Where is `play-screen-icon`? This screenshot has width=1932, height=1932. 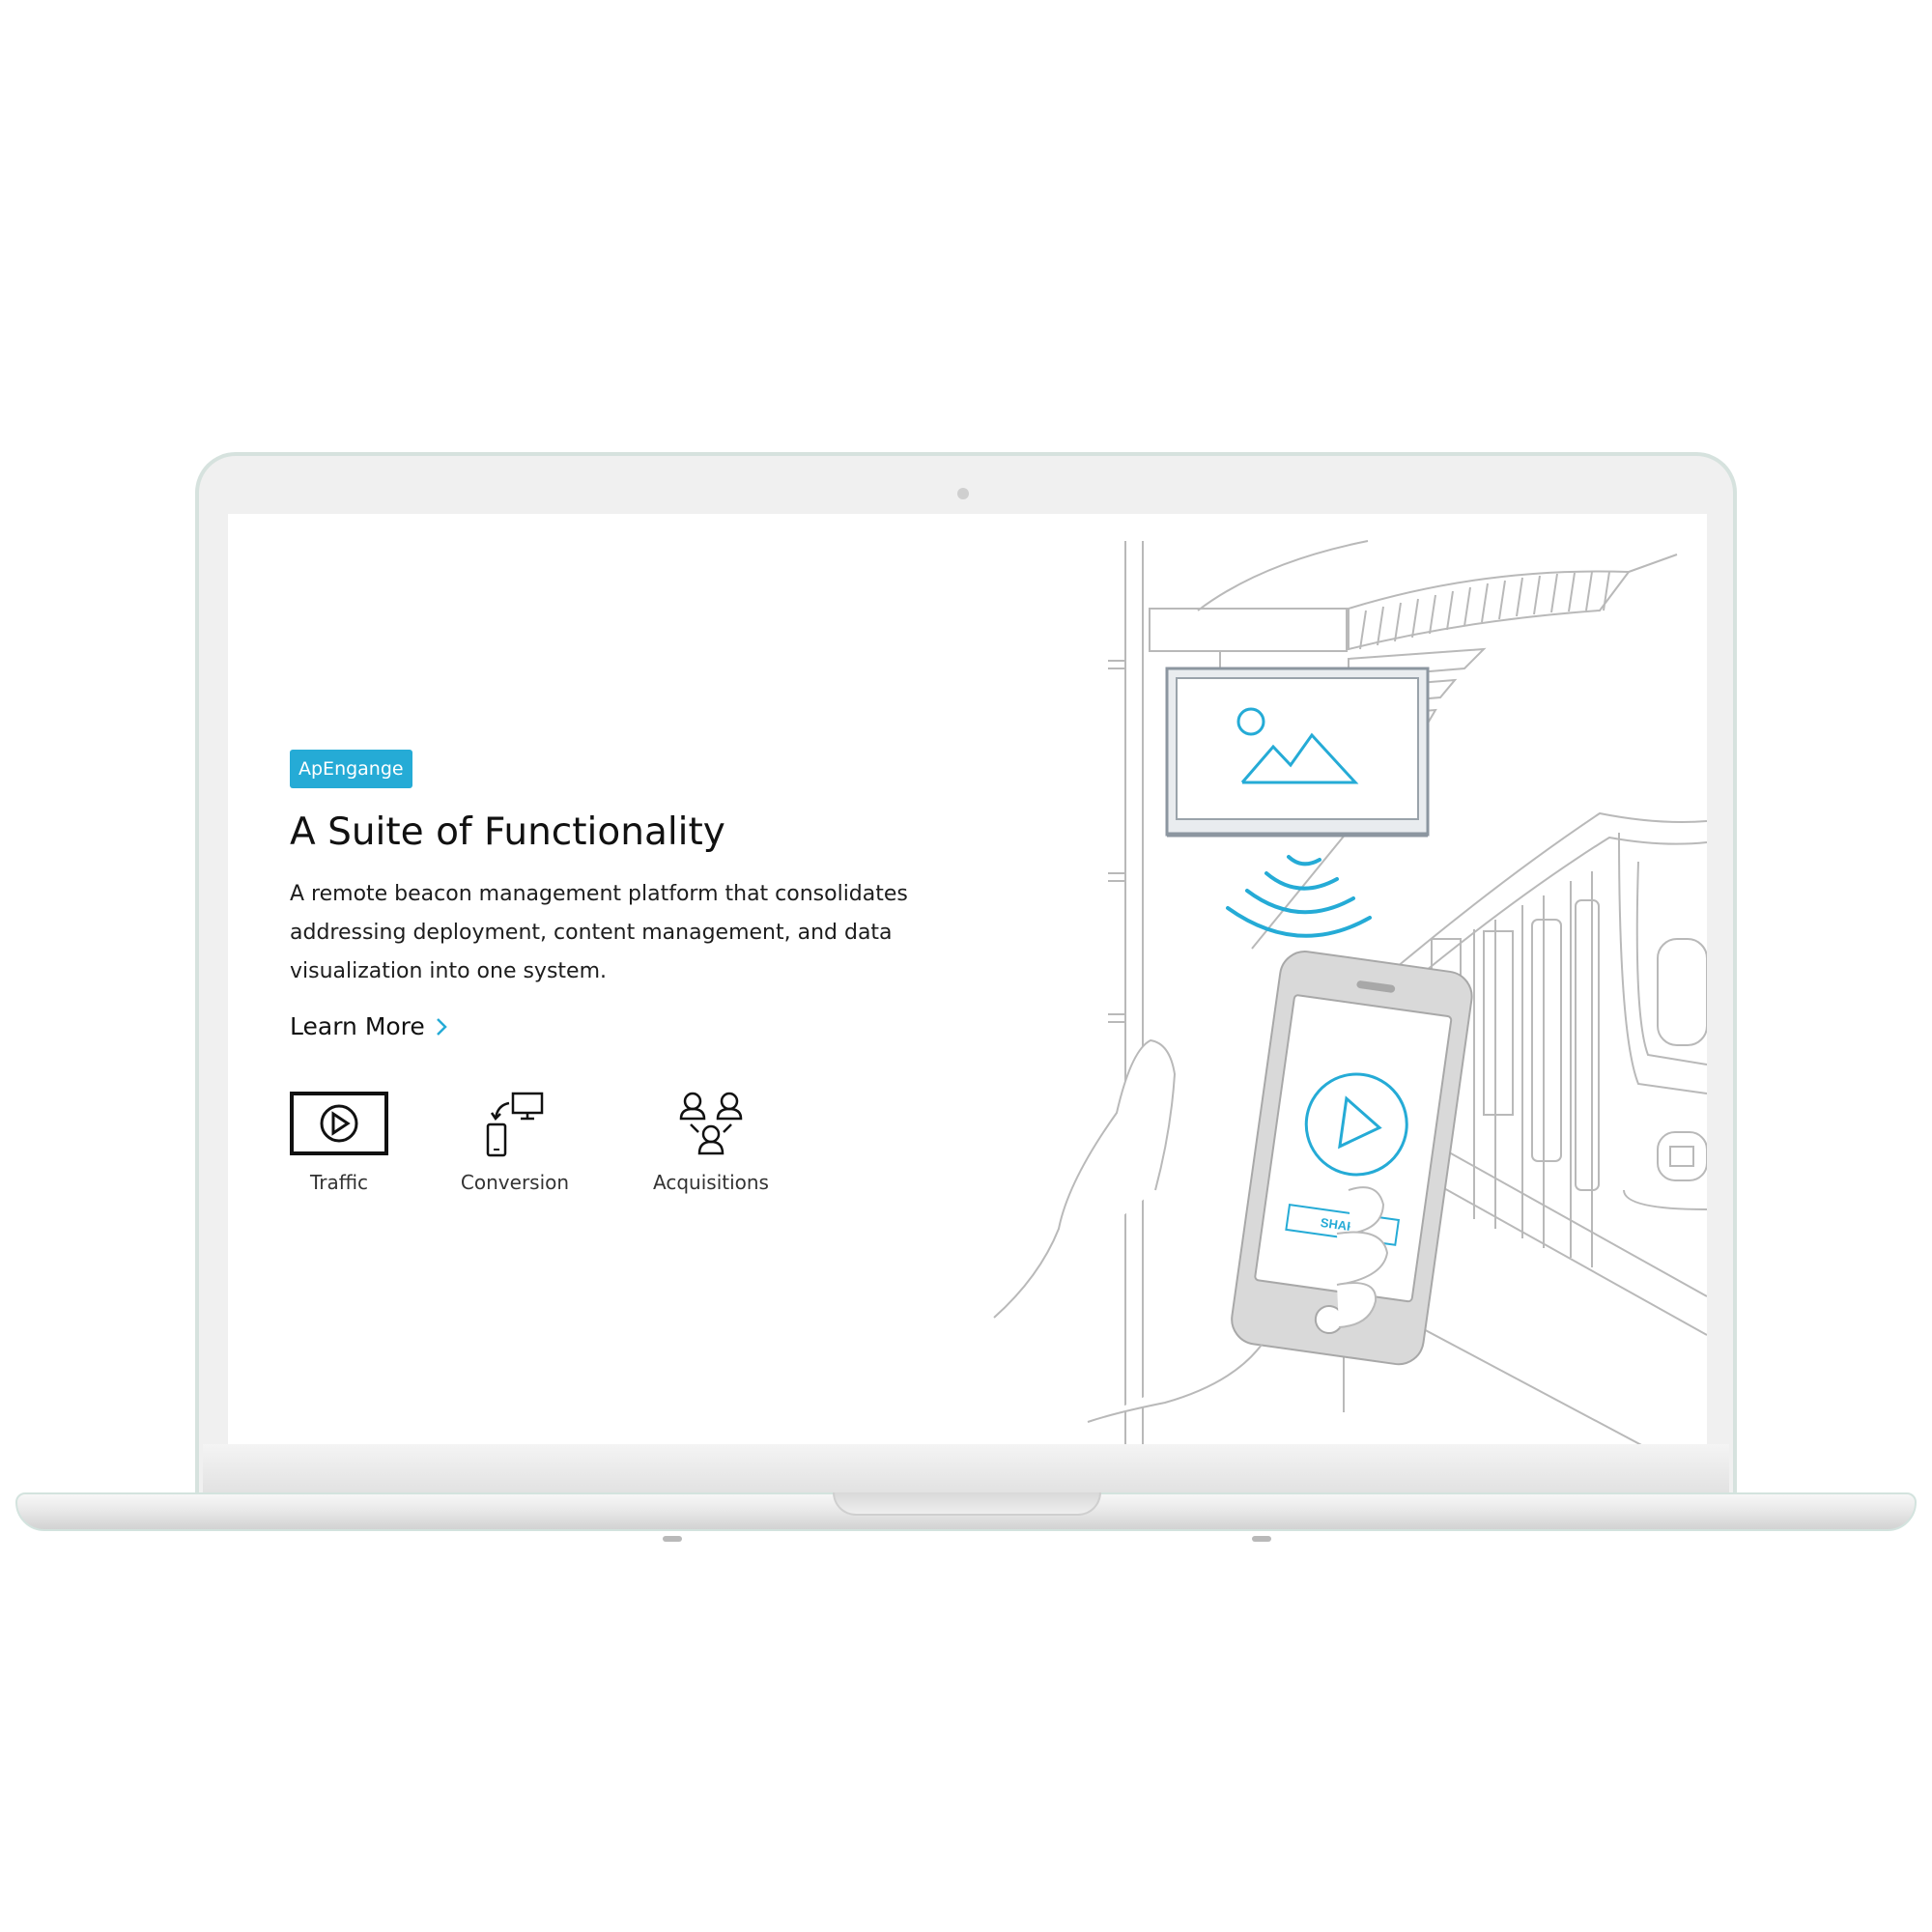 play-screen-icon is located at coordinates (339, 1123).